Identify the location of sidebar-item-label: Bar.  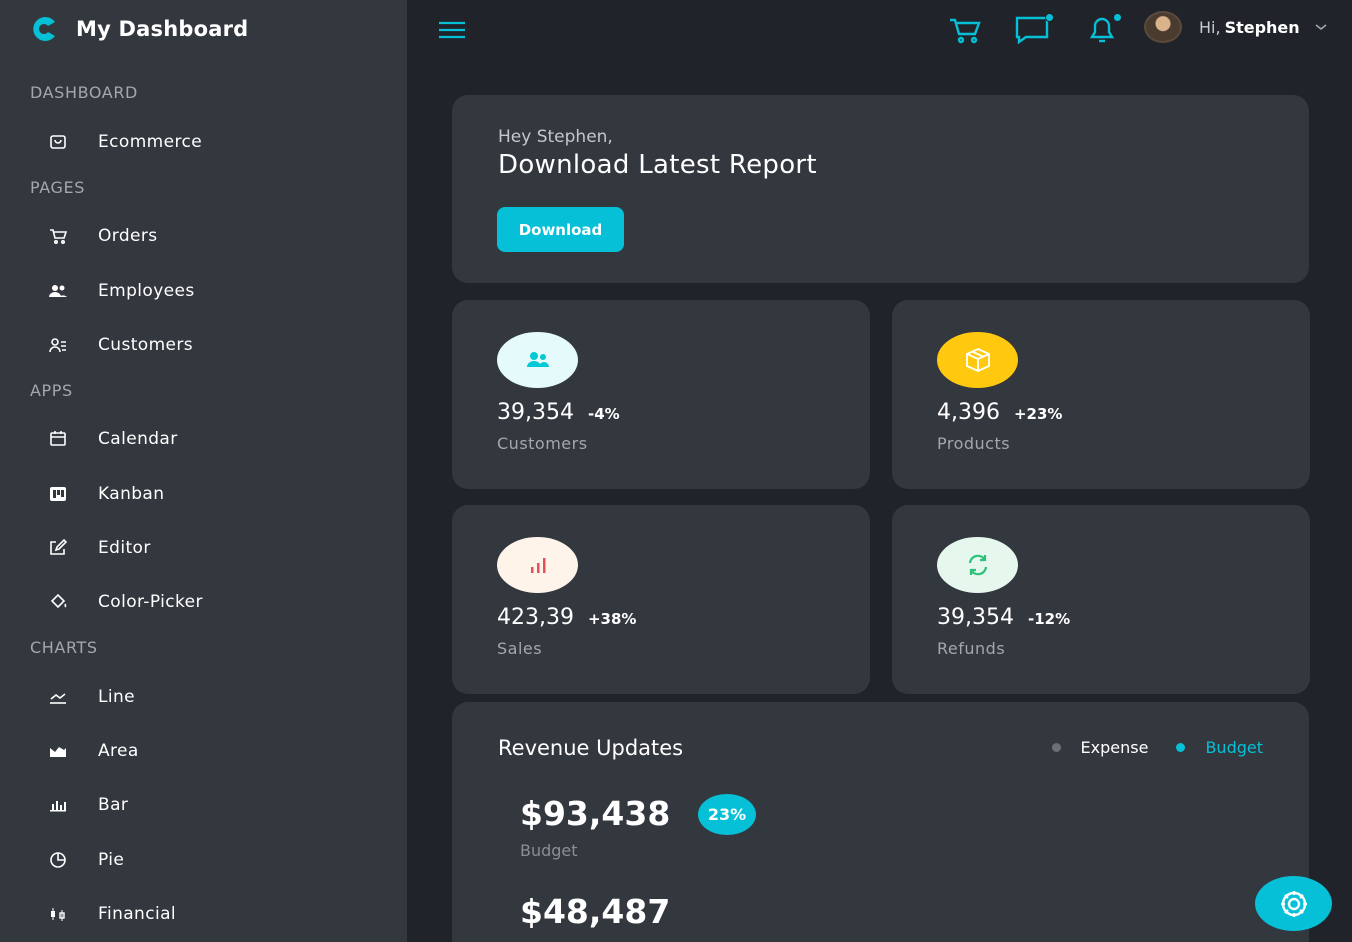
(113, 805).